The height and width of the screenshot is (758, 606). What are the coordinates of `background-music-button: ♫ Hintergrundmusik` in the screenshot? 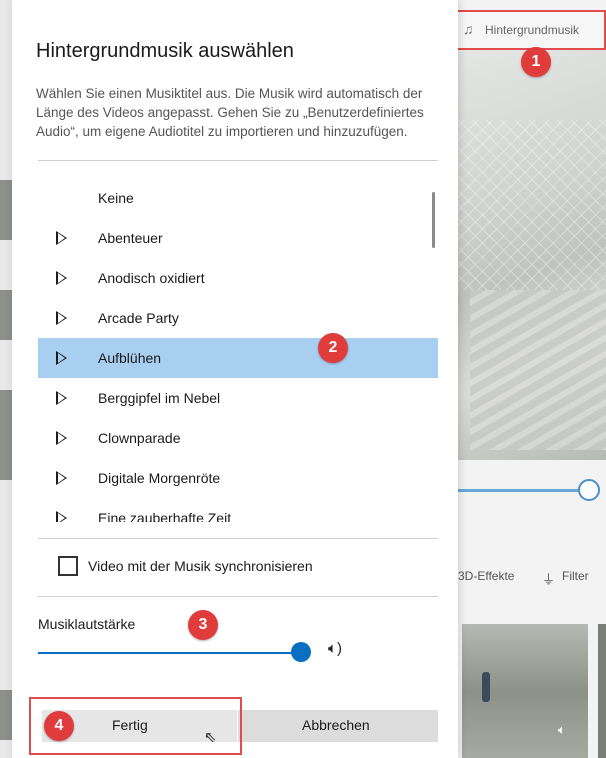 It's located at (527, 30).